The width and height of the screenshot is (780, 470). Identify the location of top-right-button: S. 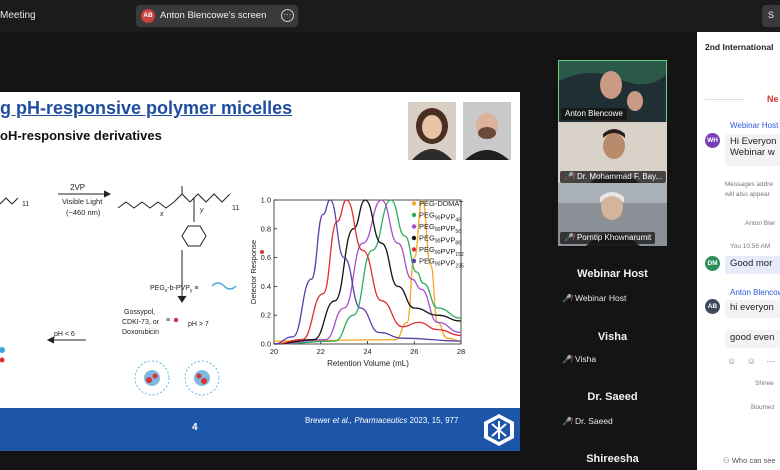
(771, 16).